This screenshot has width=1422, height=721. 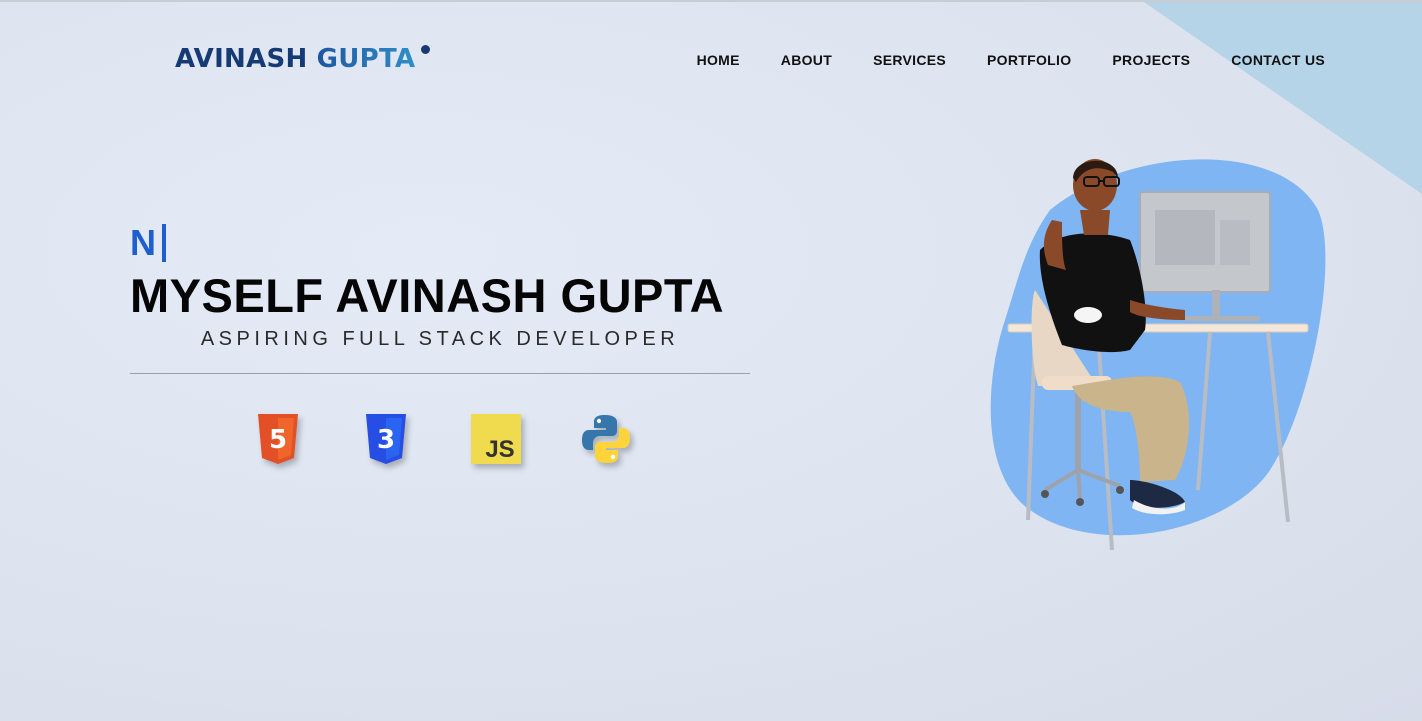 I want to click on css3-icon: 3, so click(x=386, y=439).